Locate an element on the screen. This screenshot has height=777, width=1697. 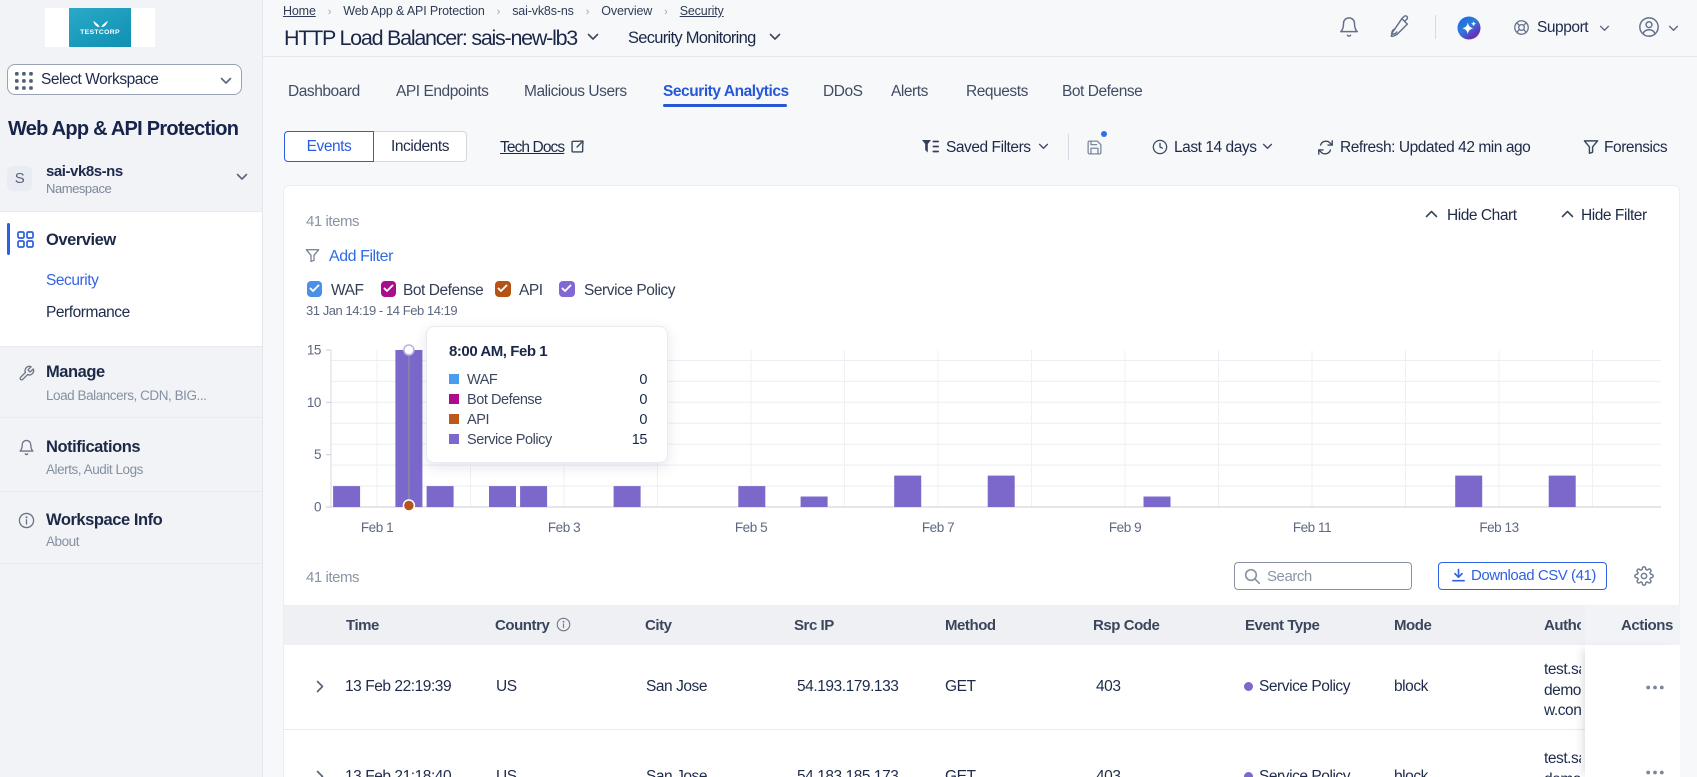
svg-text: Feb 7 is located at coordinates (938, 527).